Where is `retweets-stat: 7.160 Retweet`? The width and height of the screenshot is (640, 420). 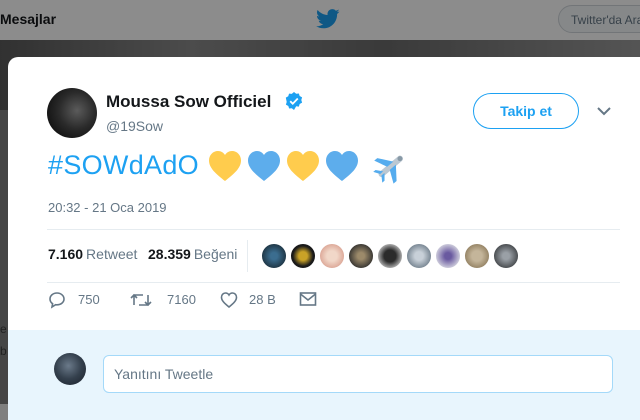 retweets-stat: 7.160 Retweet is located at coordinates (92, 254).